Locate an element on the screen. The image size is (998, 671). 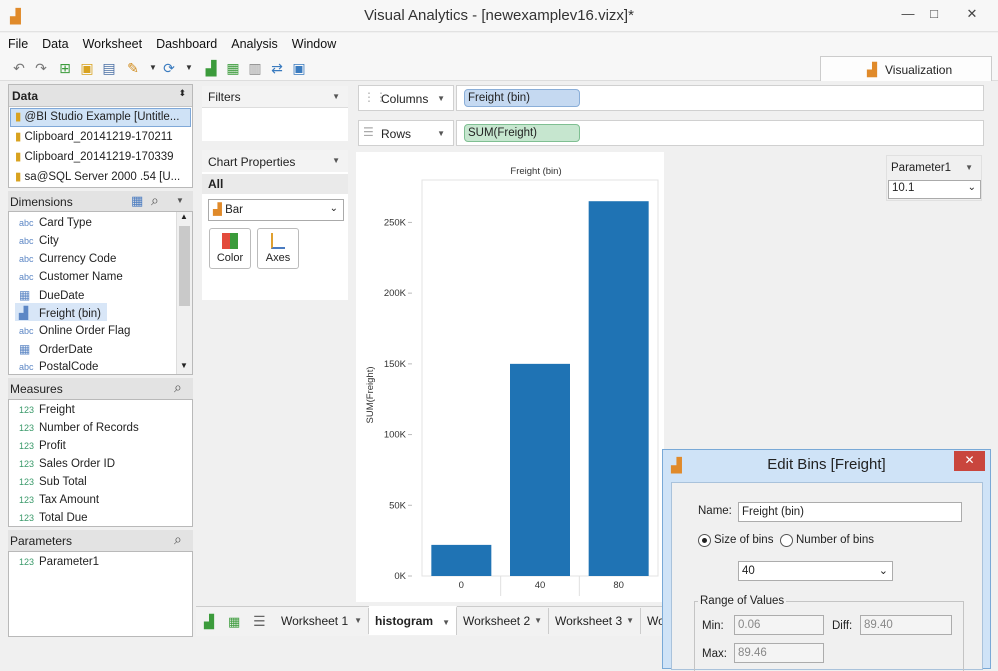
list-item: 123 Sales Order ID is located at coordinates (67, 464).